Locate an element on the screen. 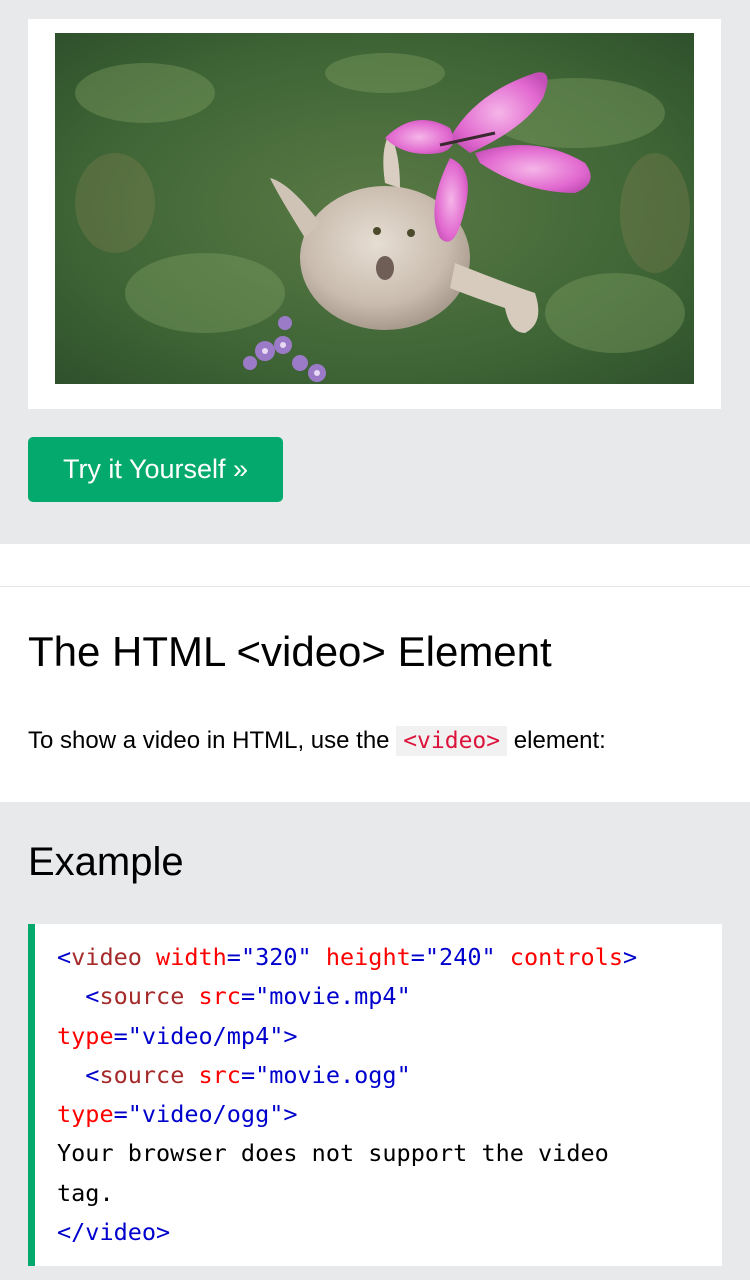 This screenshot has width=750, height=1280. code-token: "movie.ogg" is located at coordinates (333, 1074).